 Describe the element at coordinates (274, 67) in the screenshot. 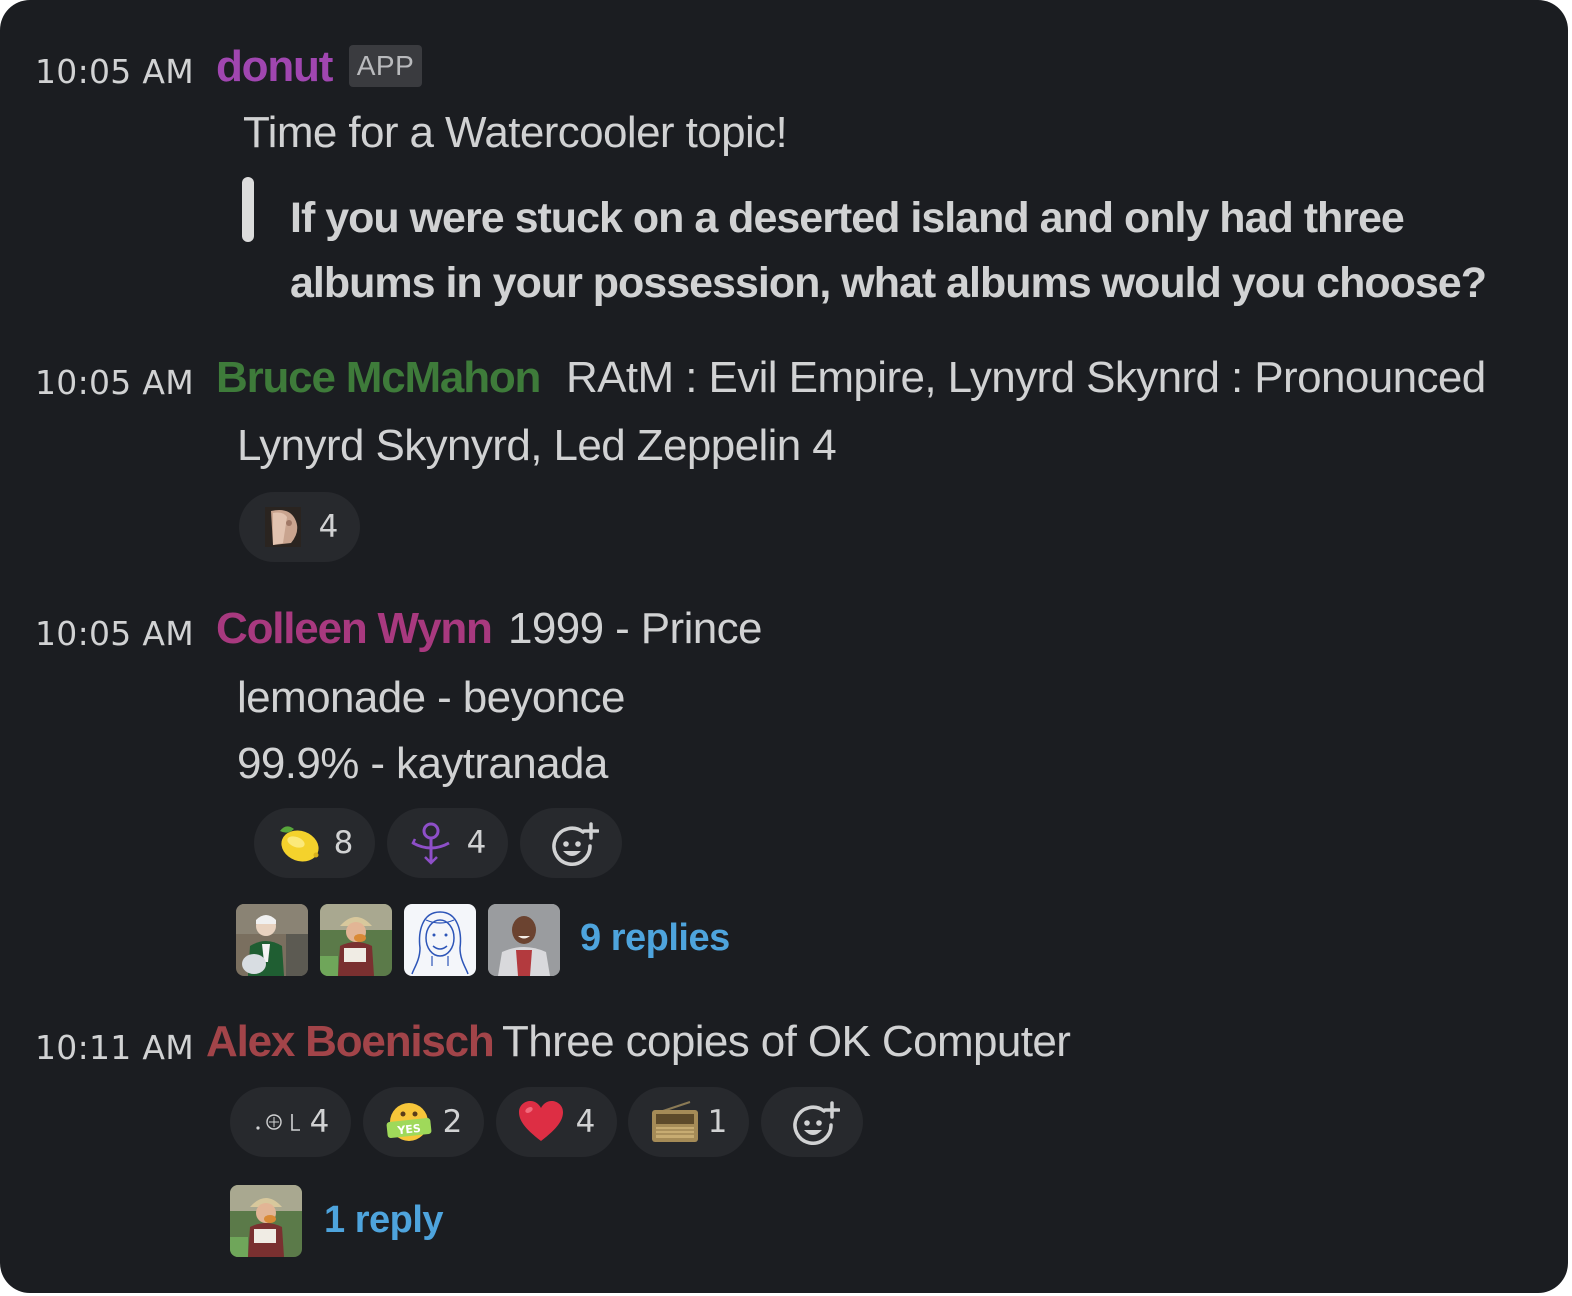

I see `author-name: donut` at that location.